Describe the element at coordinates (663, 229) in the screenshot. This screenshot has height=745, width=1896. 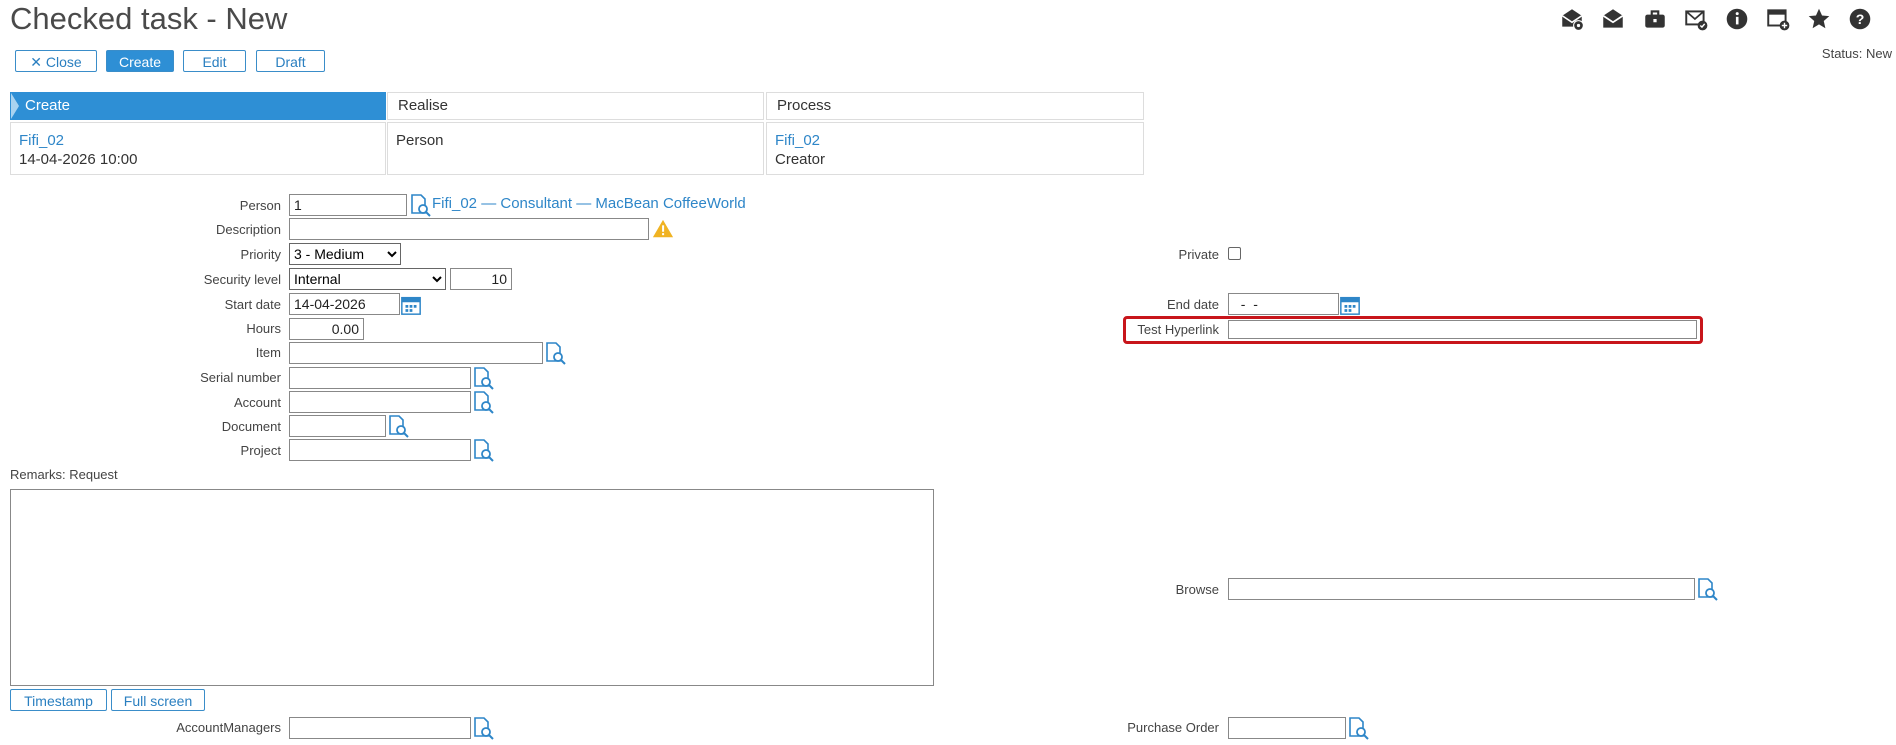
I see `warning-icon` at that location.